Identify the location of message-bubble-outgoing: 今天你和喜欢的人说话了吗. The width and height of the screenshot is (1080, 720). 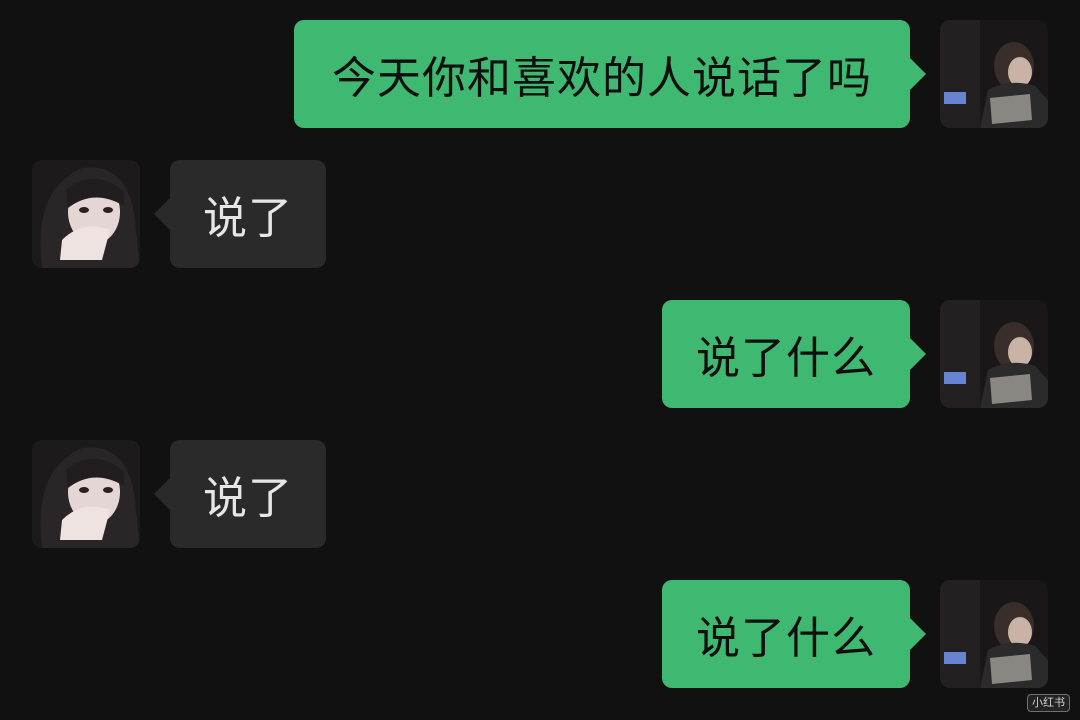
(602, 74).